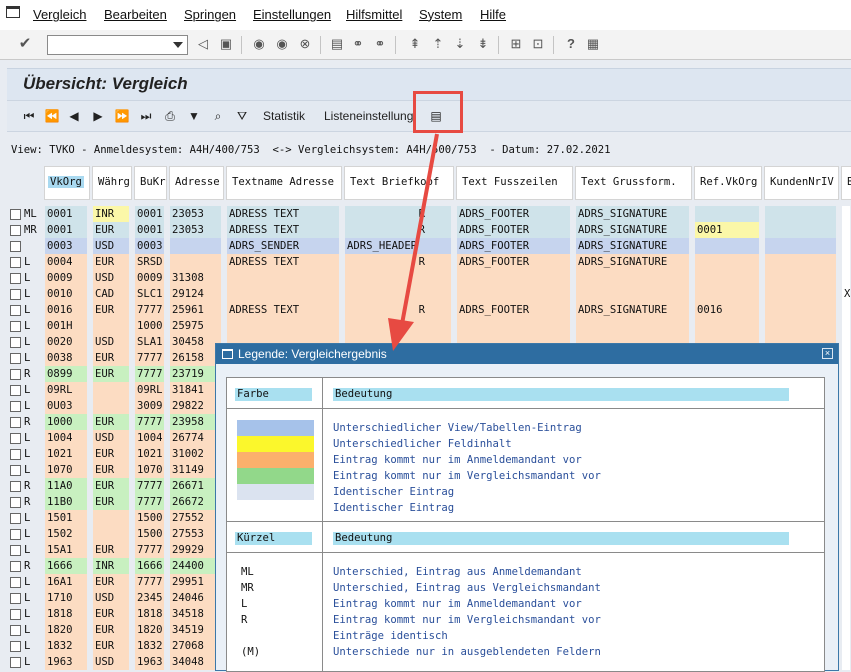 The image size is (851, 672). What do you see at coordinates (67, 183) in the screenshot?
I see `column-header: VkOrg` at bounding box center [67, 183].